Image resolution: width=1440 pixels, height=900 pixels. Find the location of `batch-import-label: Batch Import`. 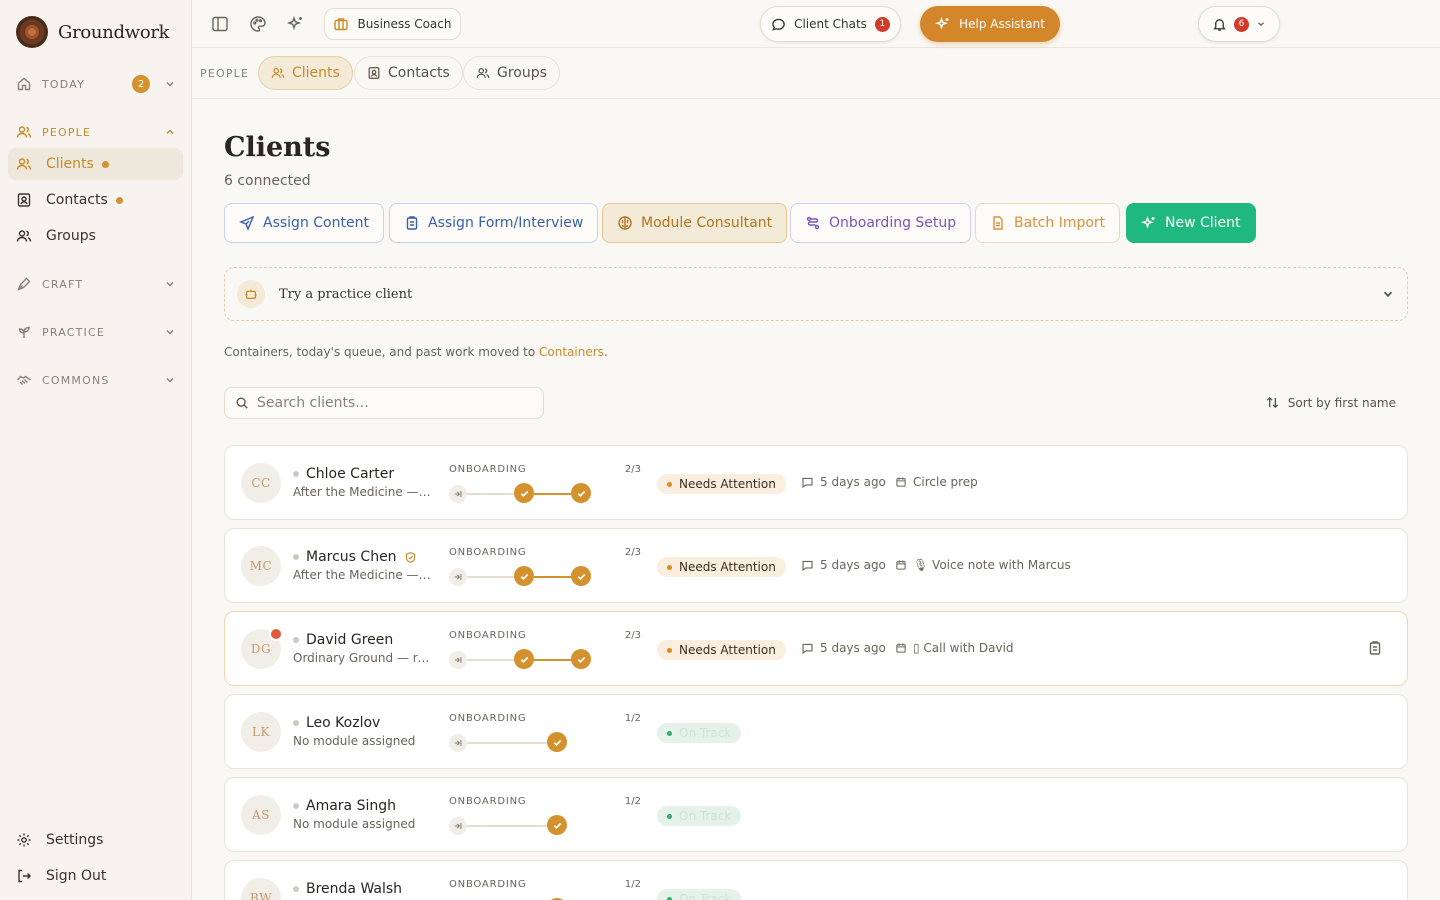

batch-import-label: Batch Import is located at coordinates (1060, 223).